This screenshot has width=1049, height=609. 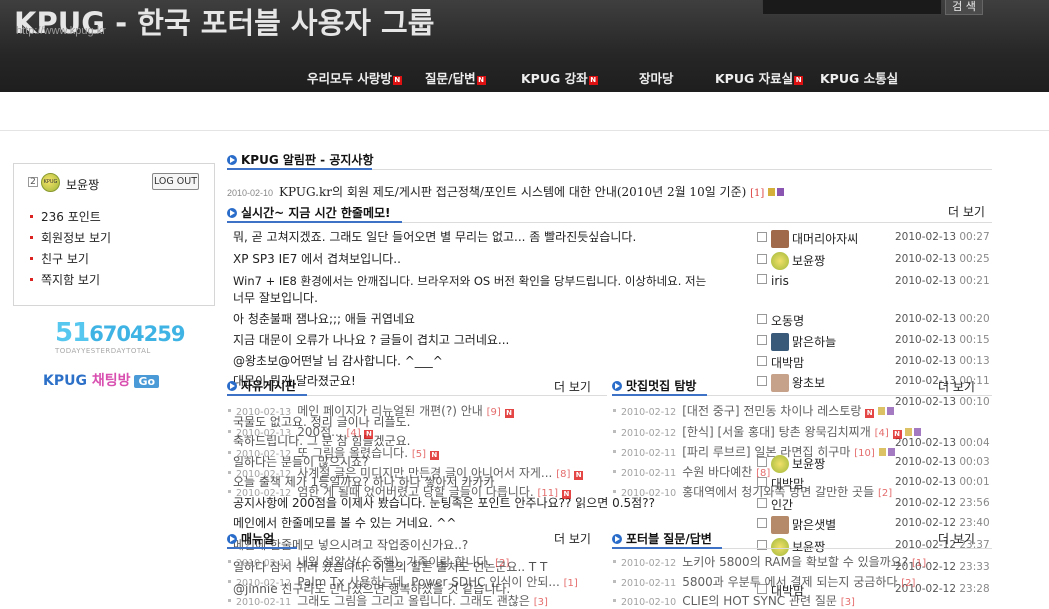 I want to click on notice-header: KPUG 알림판 - 공지사항, so click(x=300, y=159).